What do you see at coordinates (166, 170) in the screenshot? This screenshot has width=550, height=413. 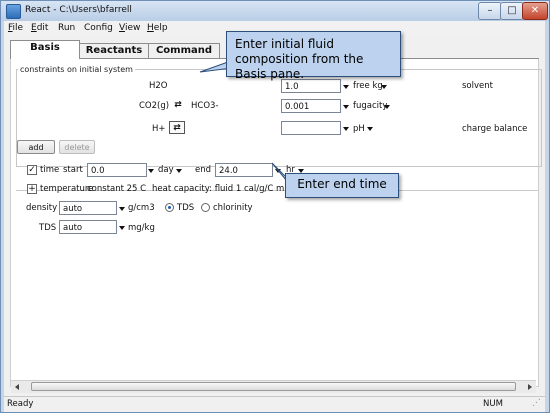 I see `start-unit: day` at bounding box center [166, 170].